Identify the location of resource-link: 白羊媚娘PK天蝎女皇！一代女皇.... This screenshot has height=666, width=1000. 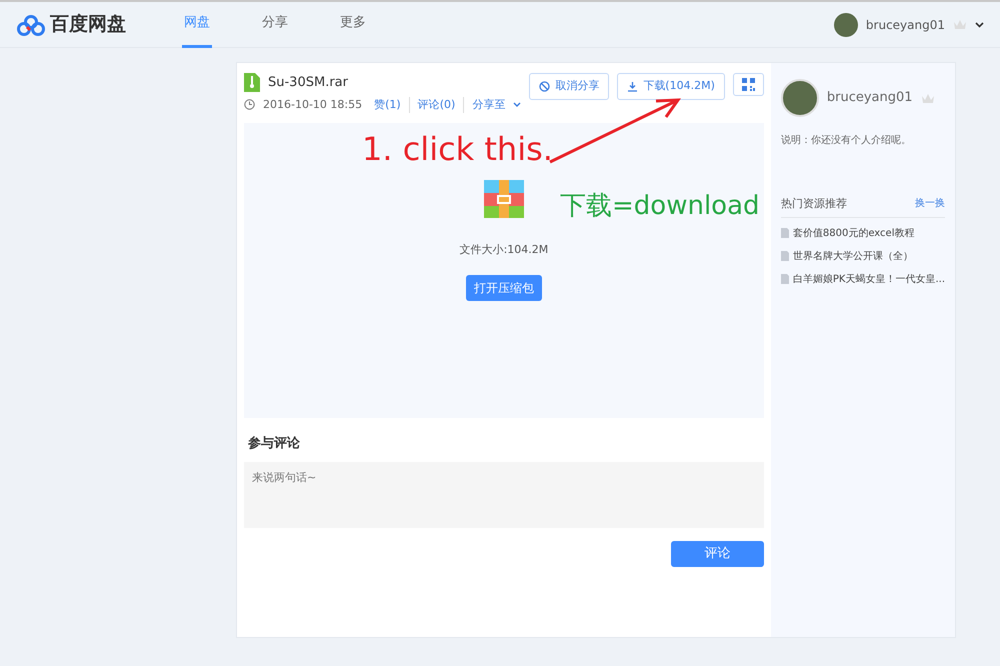
(868, 279).